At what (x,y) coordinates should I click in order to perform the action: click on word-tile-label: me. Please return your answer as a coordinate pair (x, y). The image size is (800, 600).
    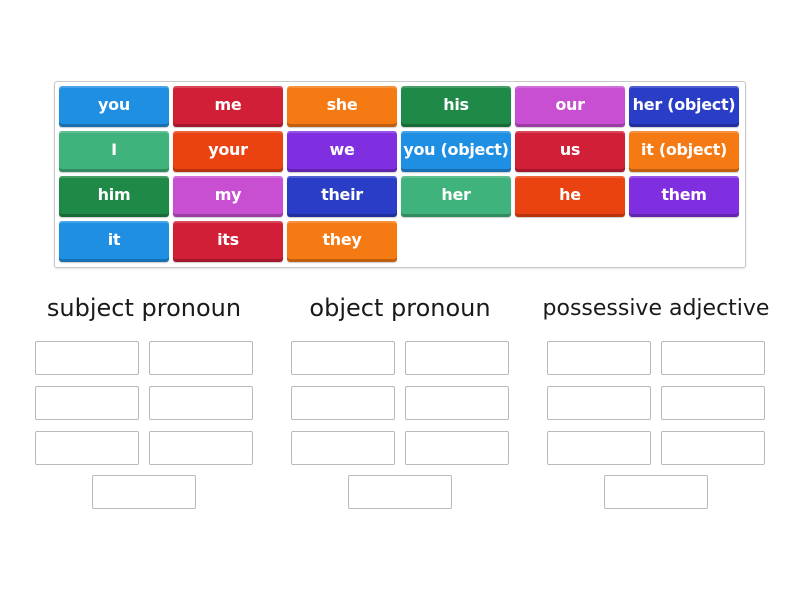
    Looking at the image, I should click on (228, 104).